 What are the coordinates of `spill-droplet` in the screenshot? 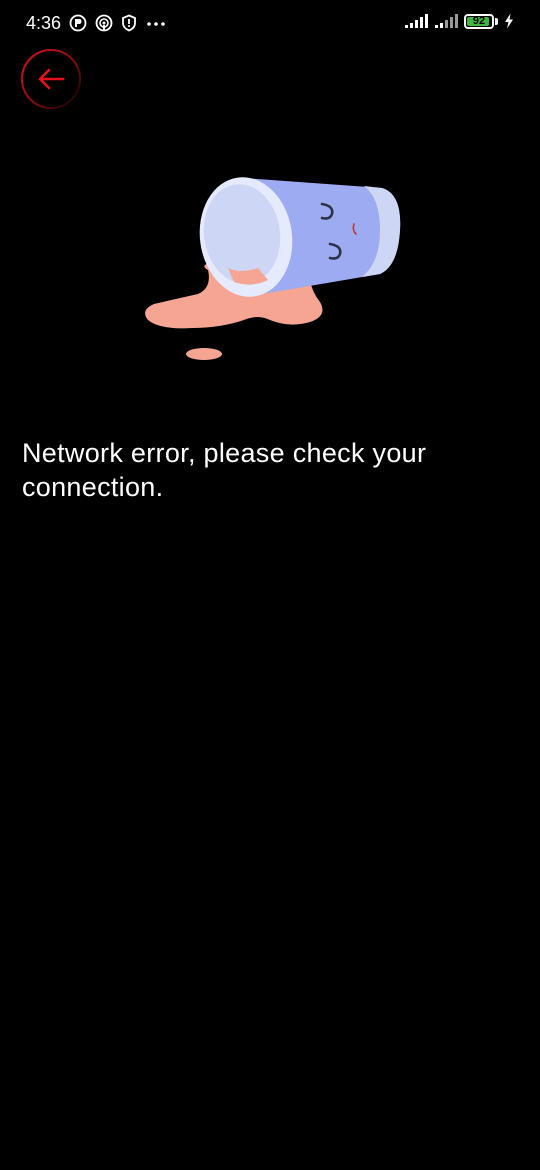 It's located at (204, 354).